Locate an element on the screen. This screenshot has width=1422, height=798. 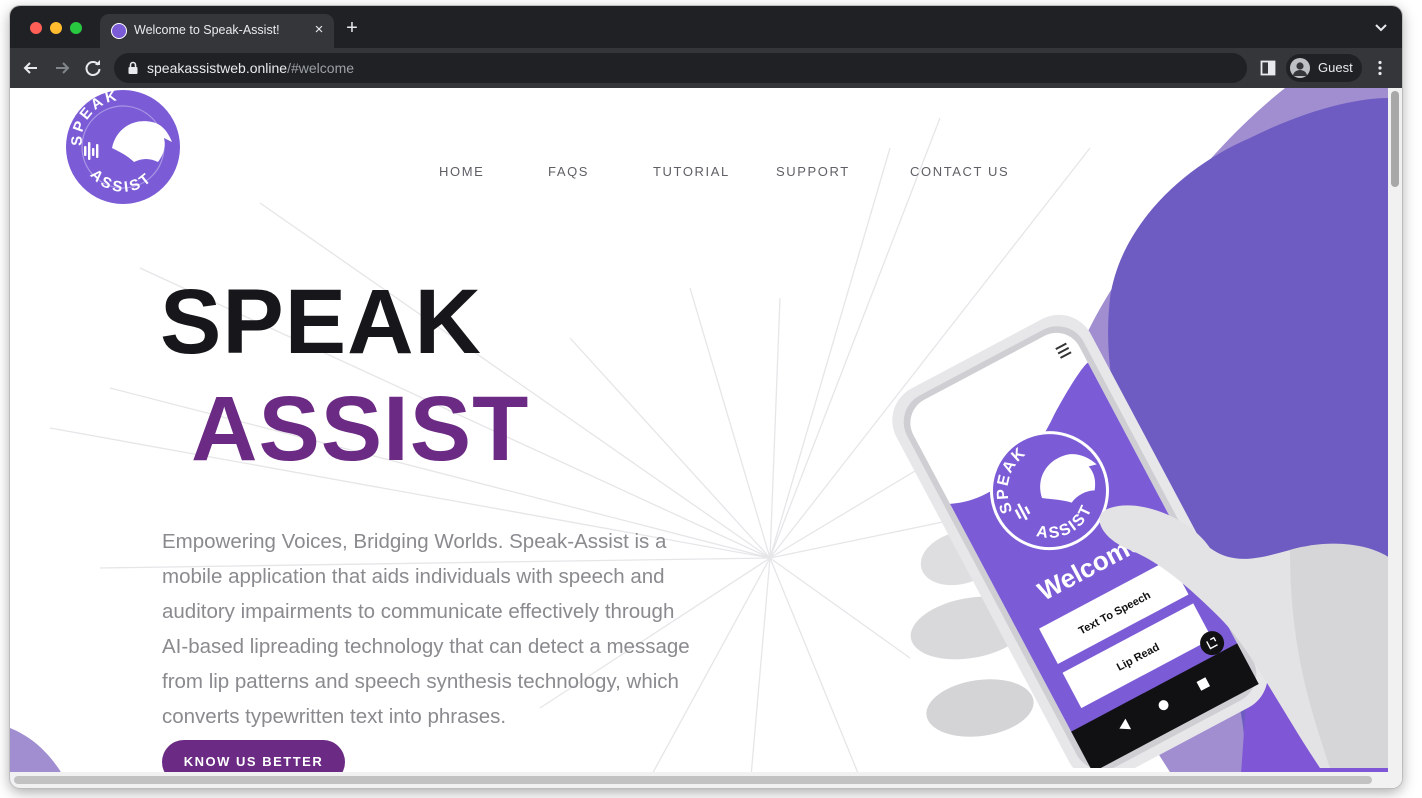
zoom-window-button is located at coordinates (76, 28).